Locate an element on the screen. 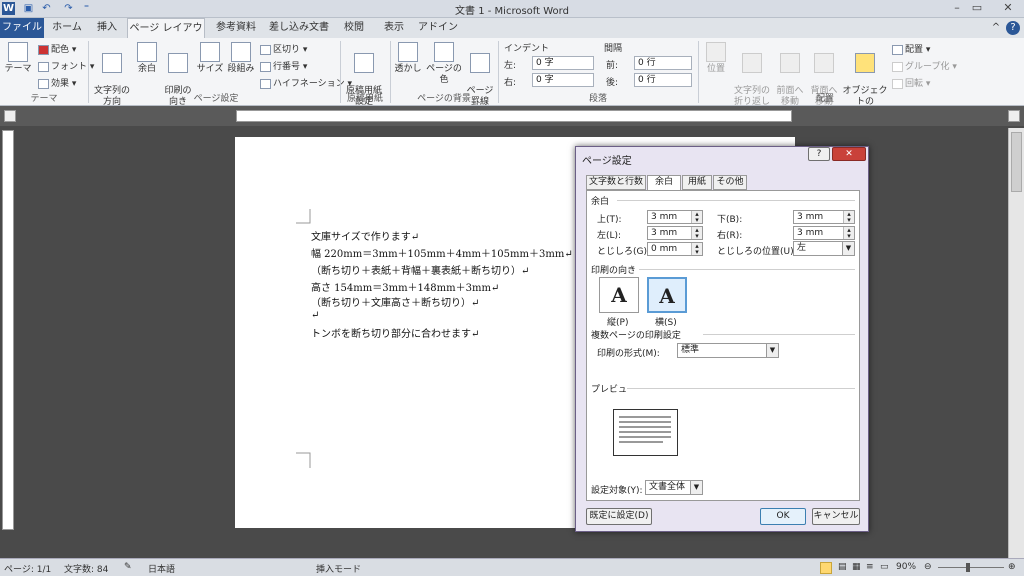 This screenshot has height=576, width=1024. restore-button: ▭ is located at coordinates (977, 8).